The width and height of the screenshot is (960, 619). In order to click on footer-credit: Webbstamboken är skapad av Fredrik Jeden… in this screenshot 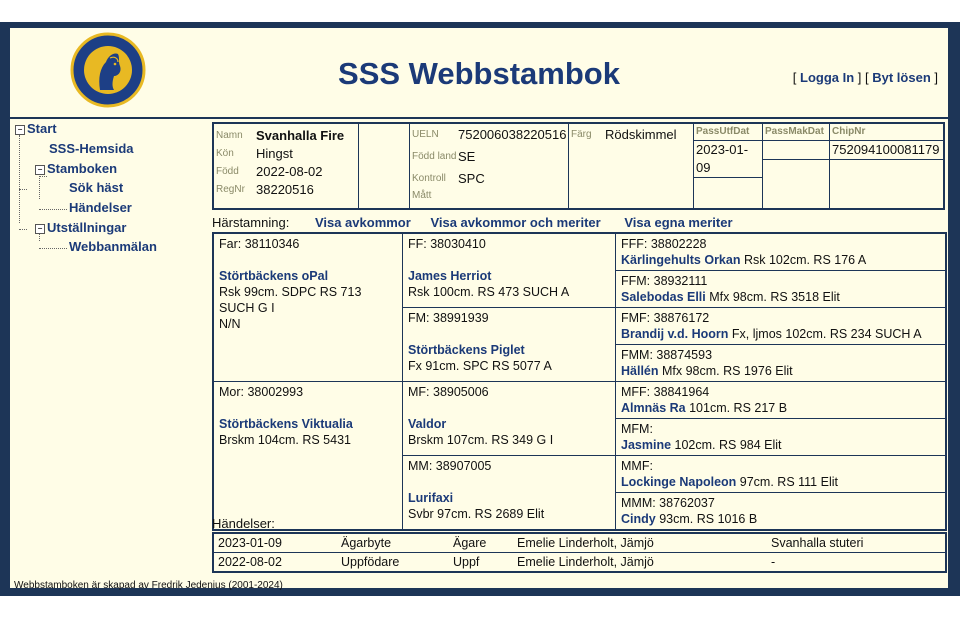, I will do `click(148, 585)`.